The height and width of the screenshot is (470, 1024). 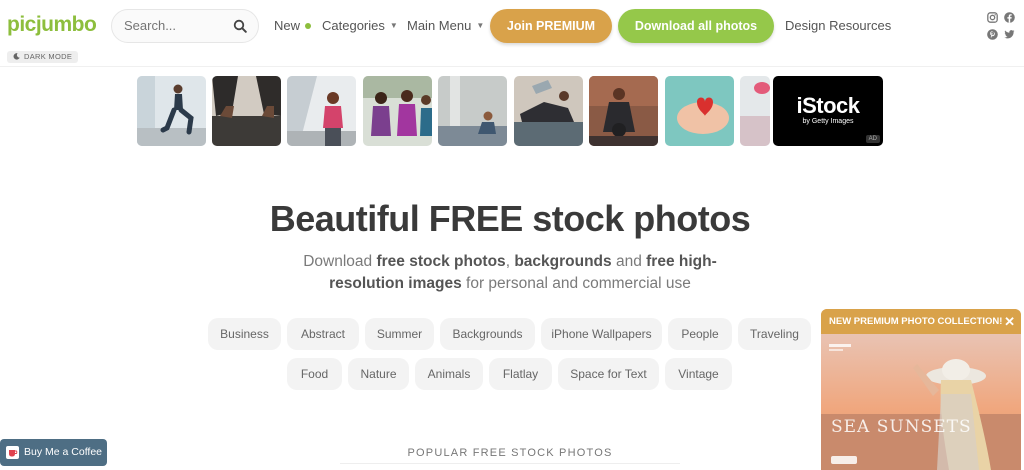 What do you see at coordinates (449, 374) in the screenshot?
I see `category-chip: Animals` at bounding box center [449, 374].